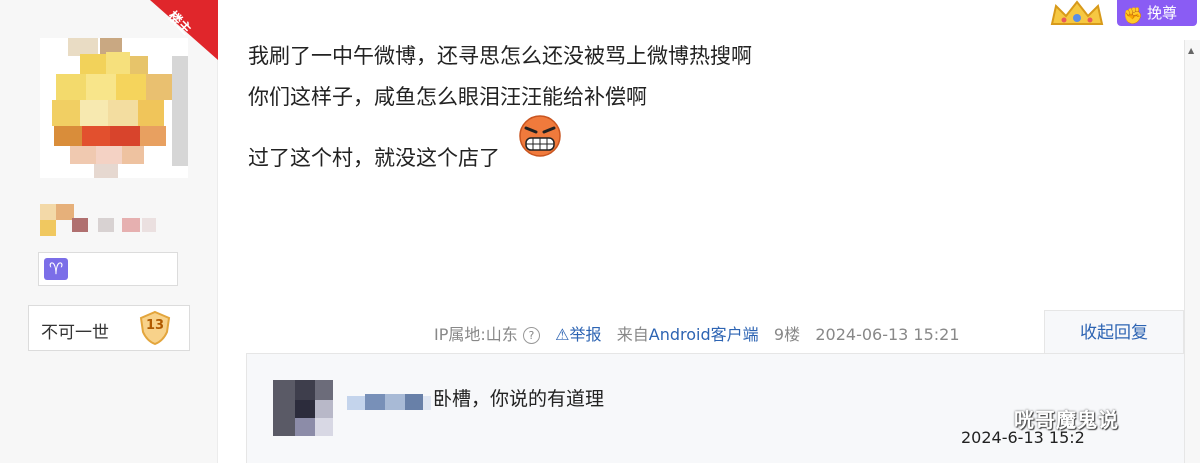 Image resolution: width=1200 pixels, height=463 pixels. Describe the element at coordinates (1114, 332) in the screenshot. I see `collapse-reply-button: 收起回复` at that location.